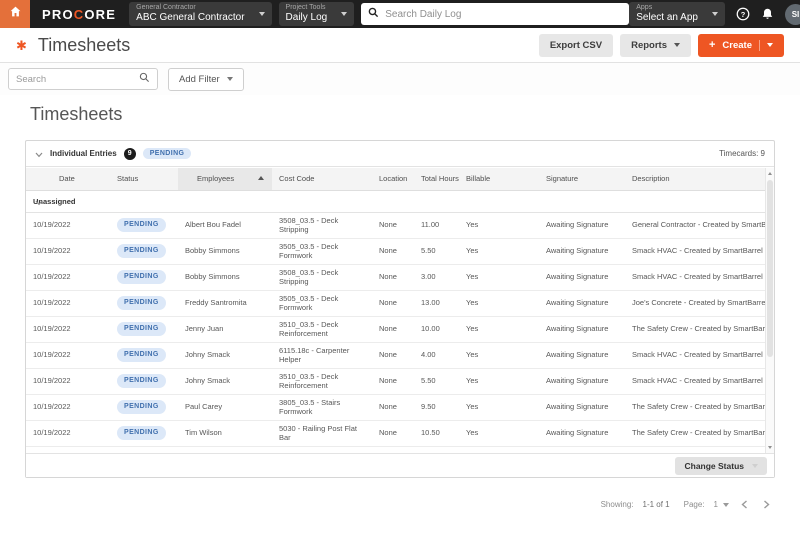 The height and width of the screenshot is (535, 800). What do you see at coordinates (742, 153) in the screenshot?
I see `timecards-count: Timecards: 9` at bounding box center [742, 153].